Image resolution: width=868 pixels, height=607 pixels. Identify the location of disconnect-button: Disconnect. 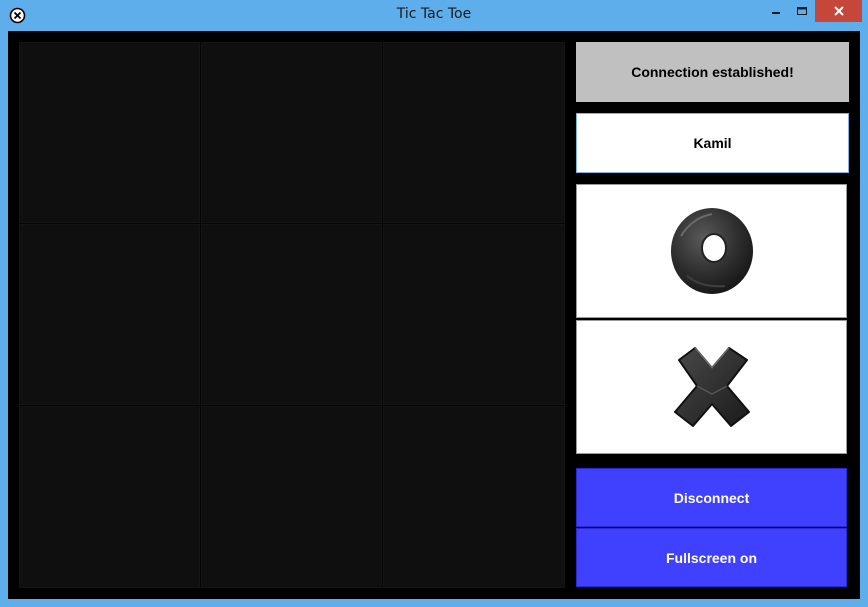
(711, 497).